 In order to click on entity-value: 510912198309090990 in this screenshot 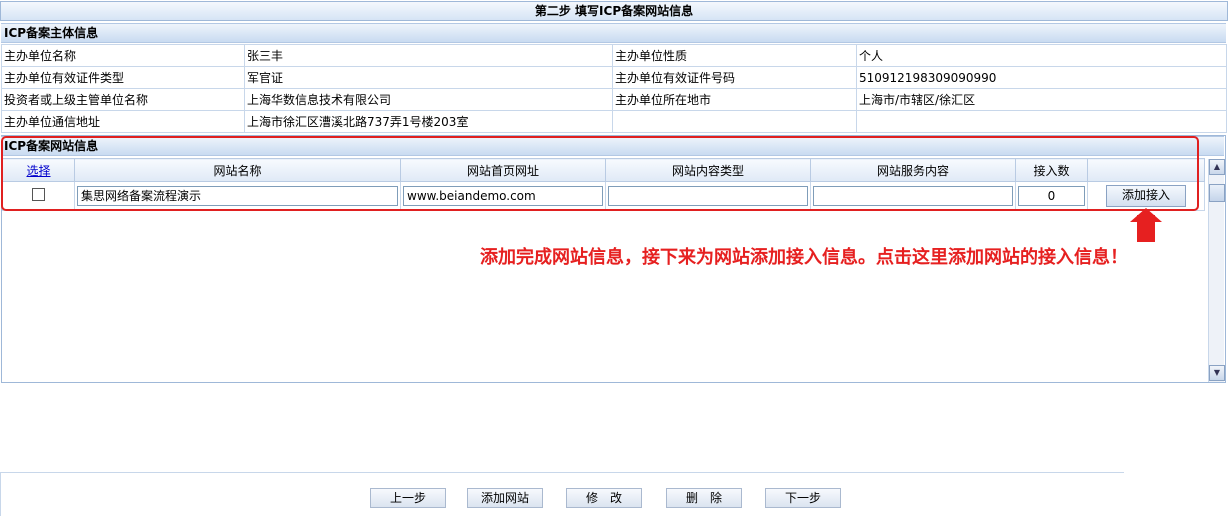, I will do `click(1041, 77)`.